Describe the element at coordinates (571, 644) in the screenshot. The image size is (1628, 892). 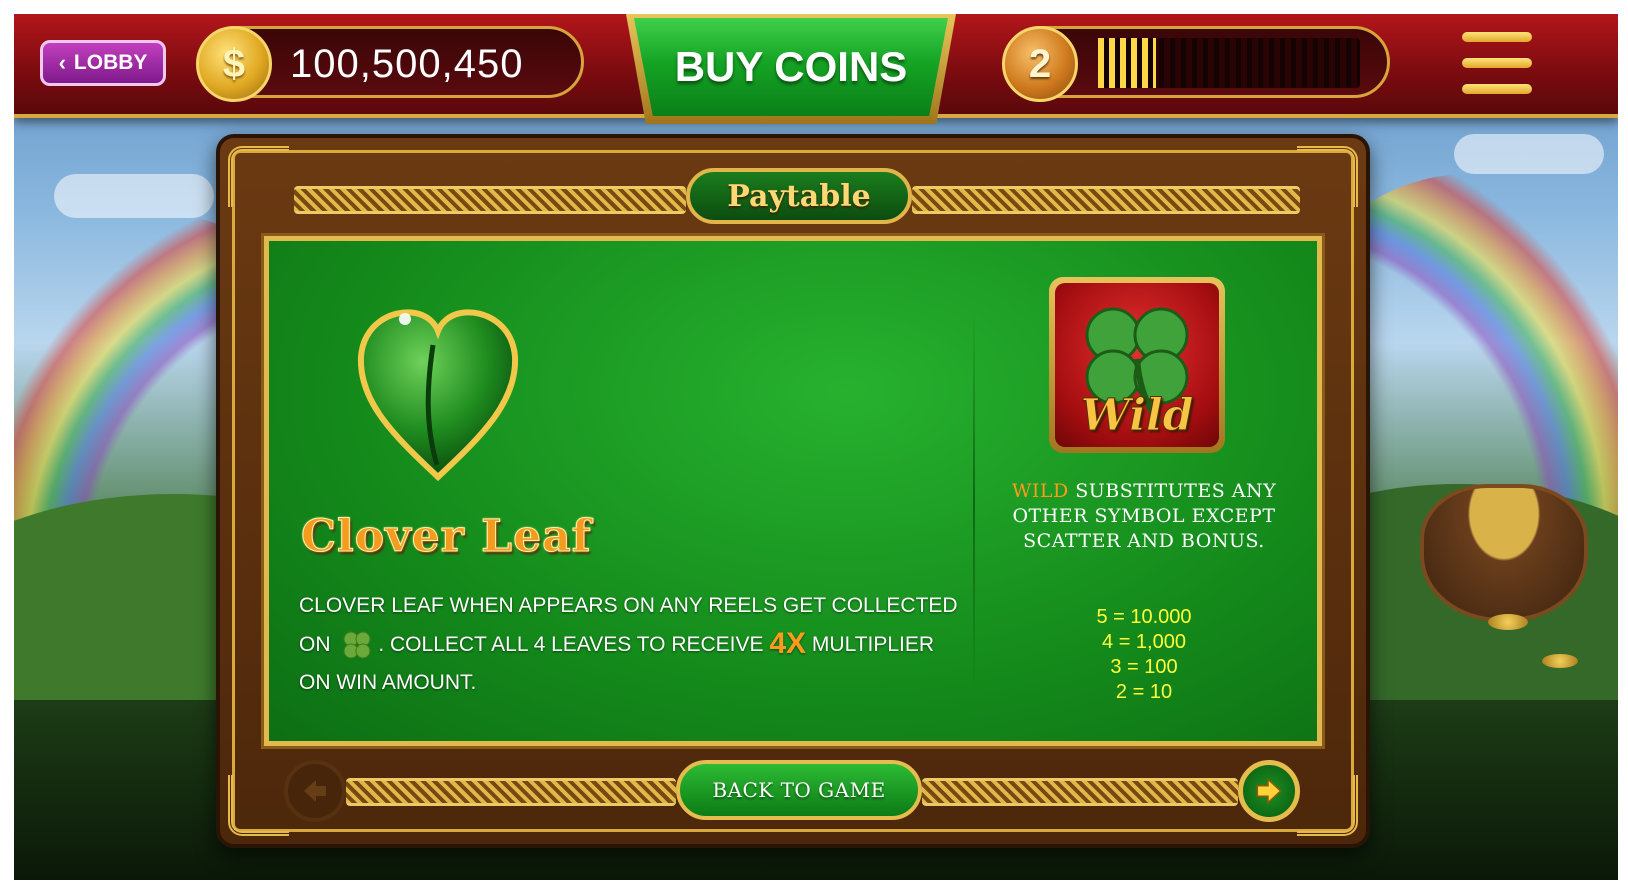
I see `description-text: . collect all 4 leaves to receive` at that location.